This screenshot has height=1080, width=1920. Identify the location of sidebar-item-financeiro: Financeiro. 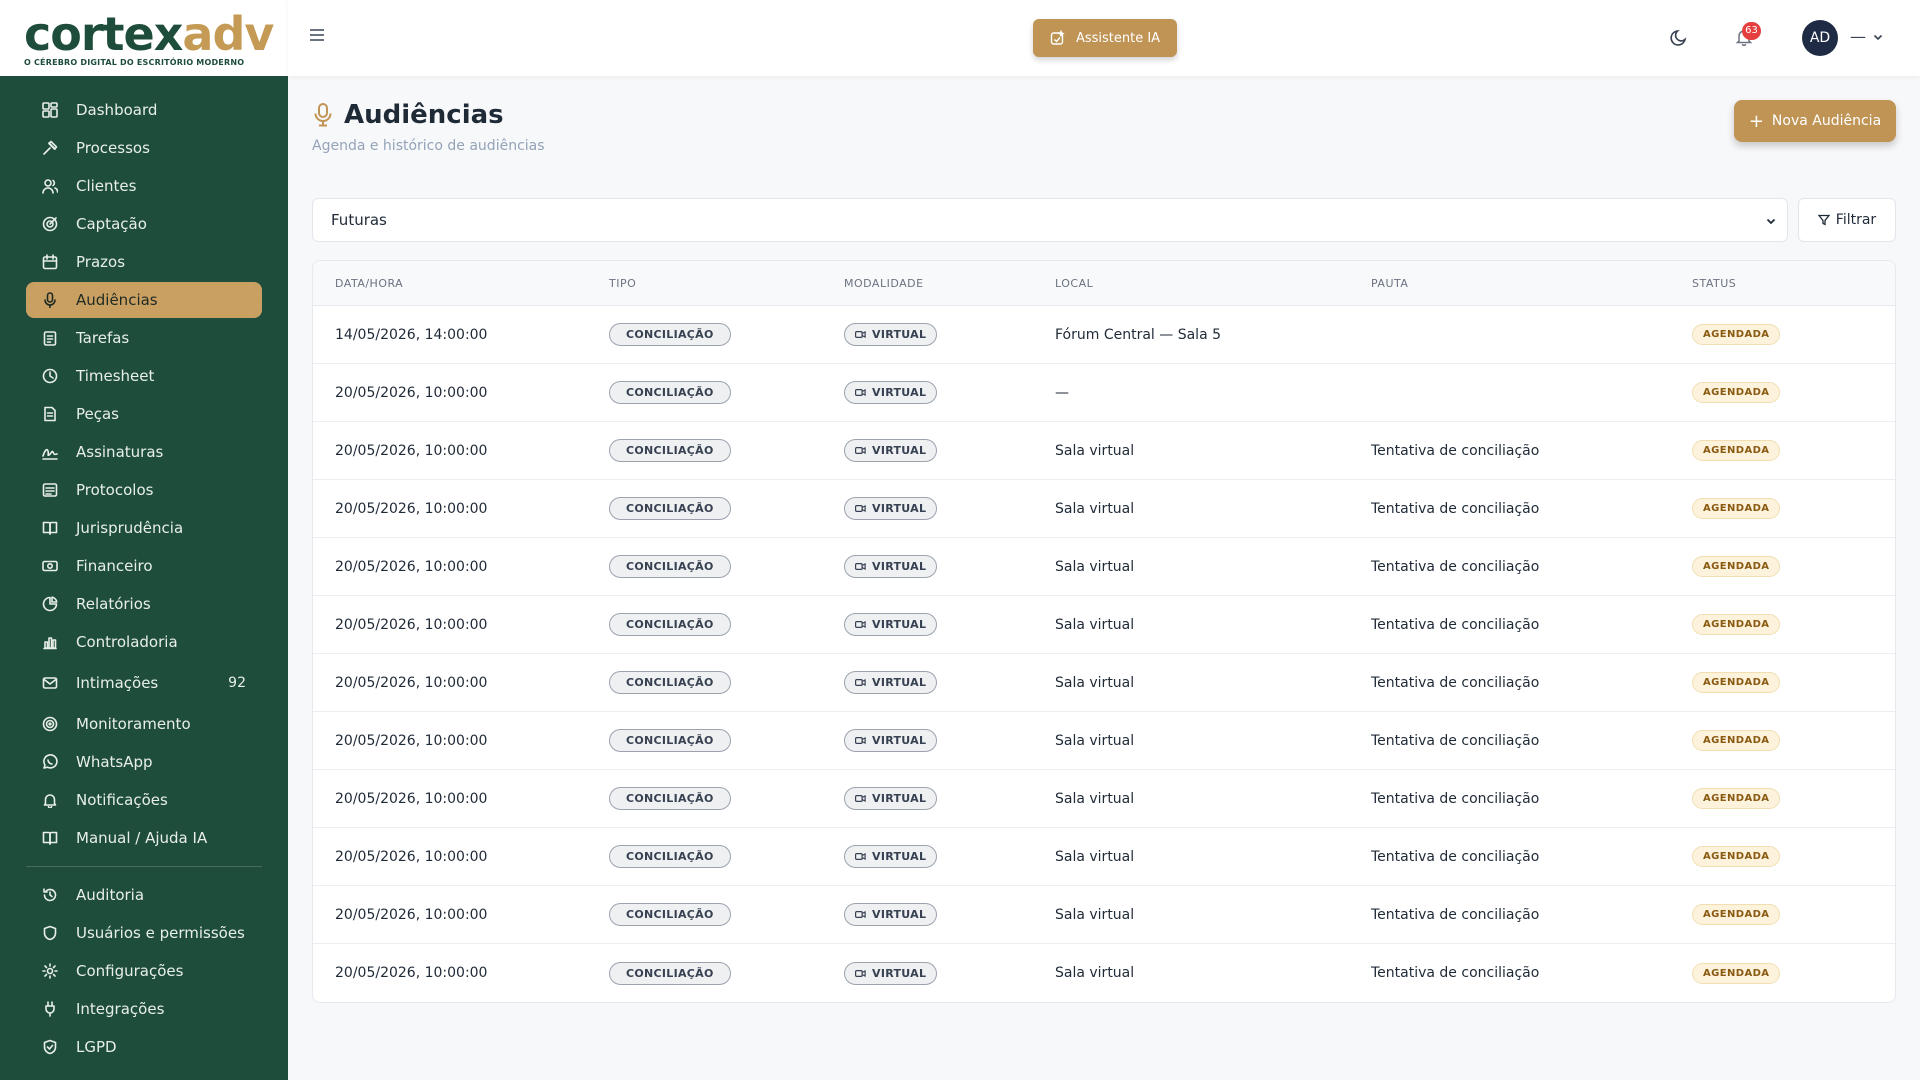
(144, 566).